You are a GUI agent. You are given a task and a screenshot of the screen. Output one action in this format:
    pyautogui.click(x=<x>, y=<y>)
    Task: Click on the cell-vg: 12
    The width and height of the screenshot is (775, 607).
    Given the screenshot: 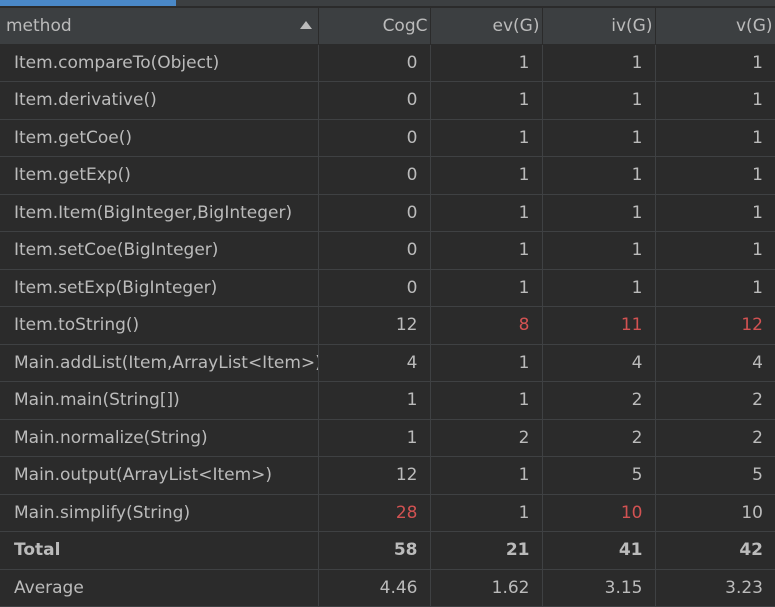 What is the action you would take?
    pyautogui.click(x=715, y=325)
    